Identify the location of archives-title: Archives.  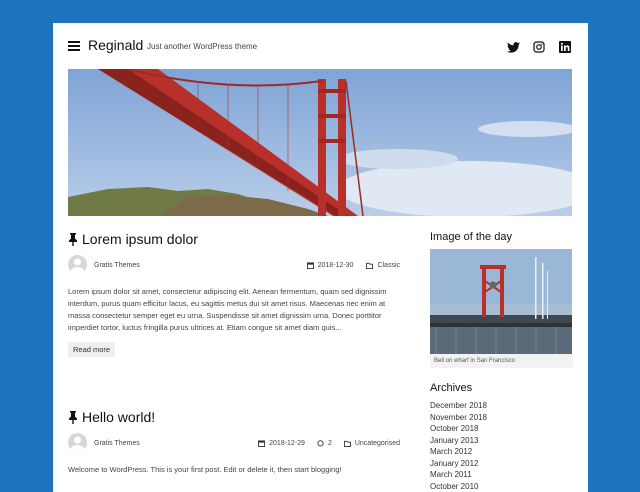
(451, 388).